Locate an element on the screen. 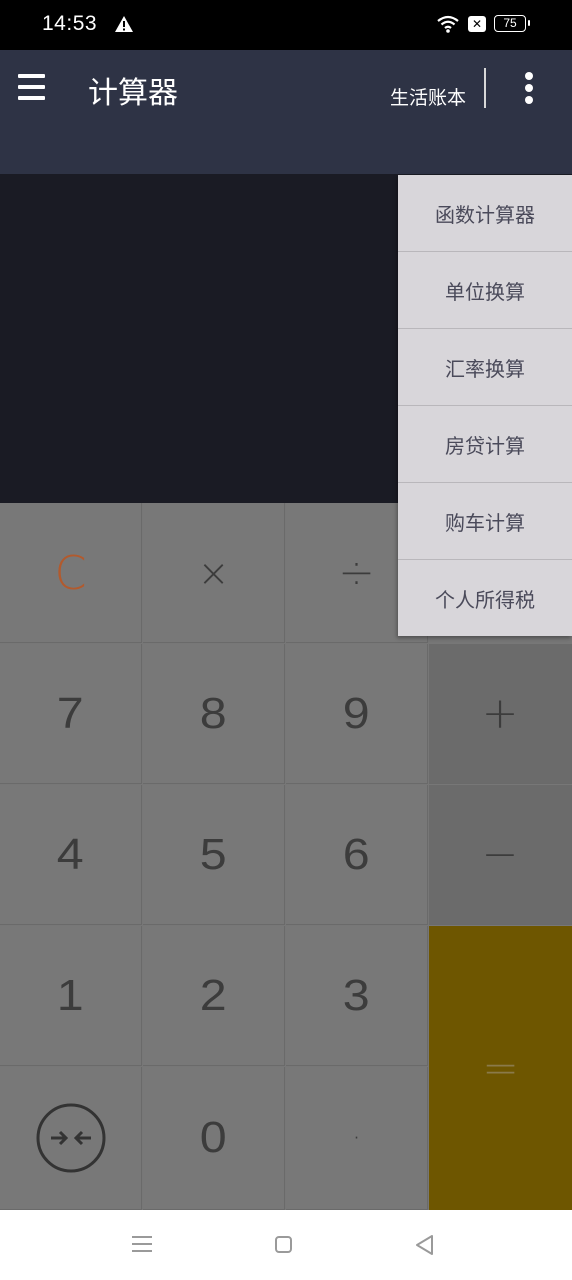 The width and height of the screenshot is (572, 1280). digit-6-button: 6 is located at coordinates (357, 855).